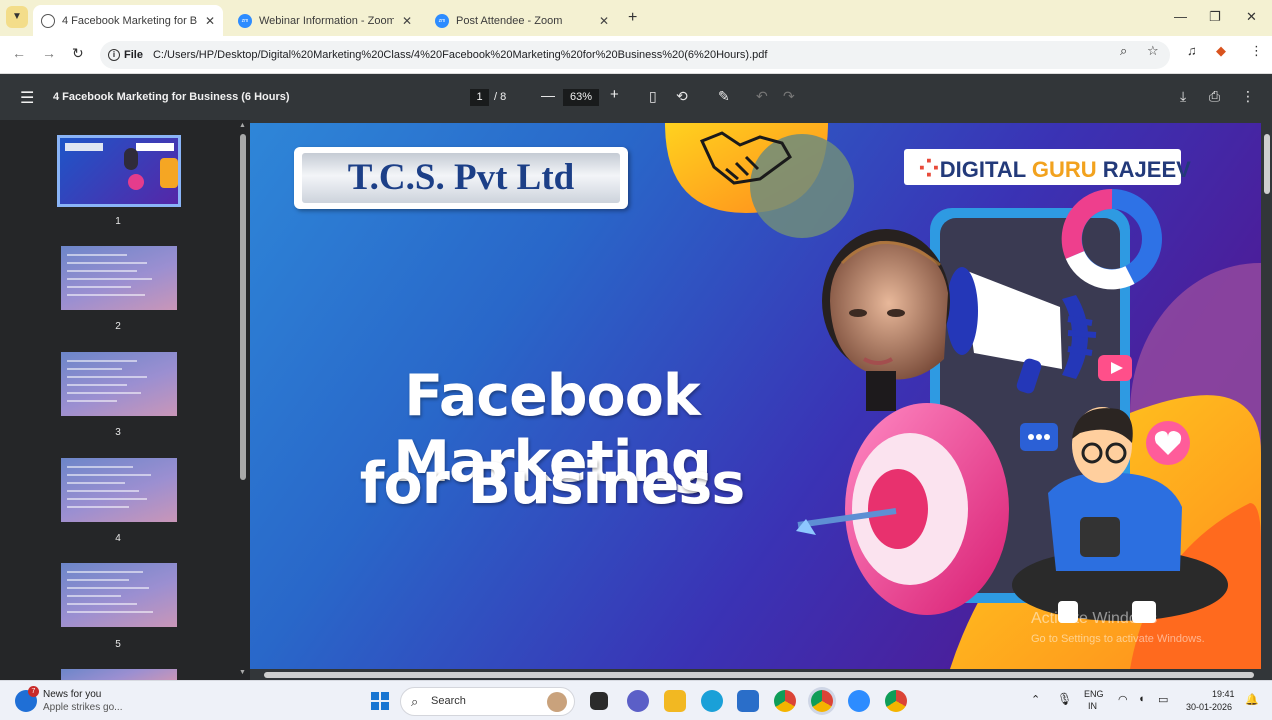 This screenshot has width=1272, height=720. What do you see at coordinates (1118, 639) in the screenshot?
I see `activate-windows-subtitle: Go to Settings to activate Windows.` at bounding box center [1118, 639].